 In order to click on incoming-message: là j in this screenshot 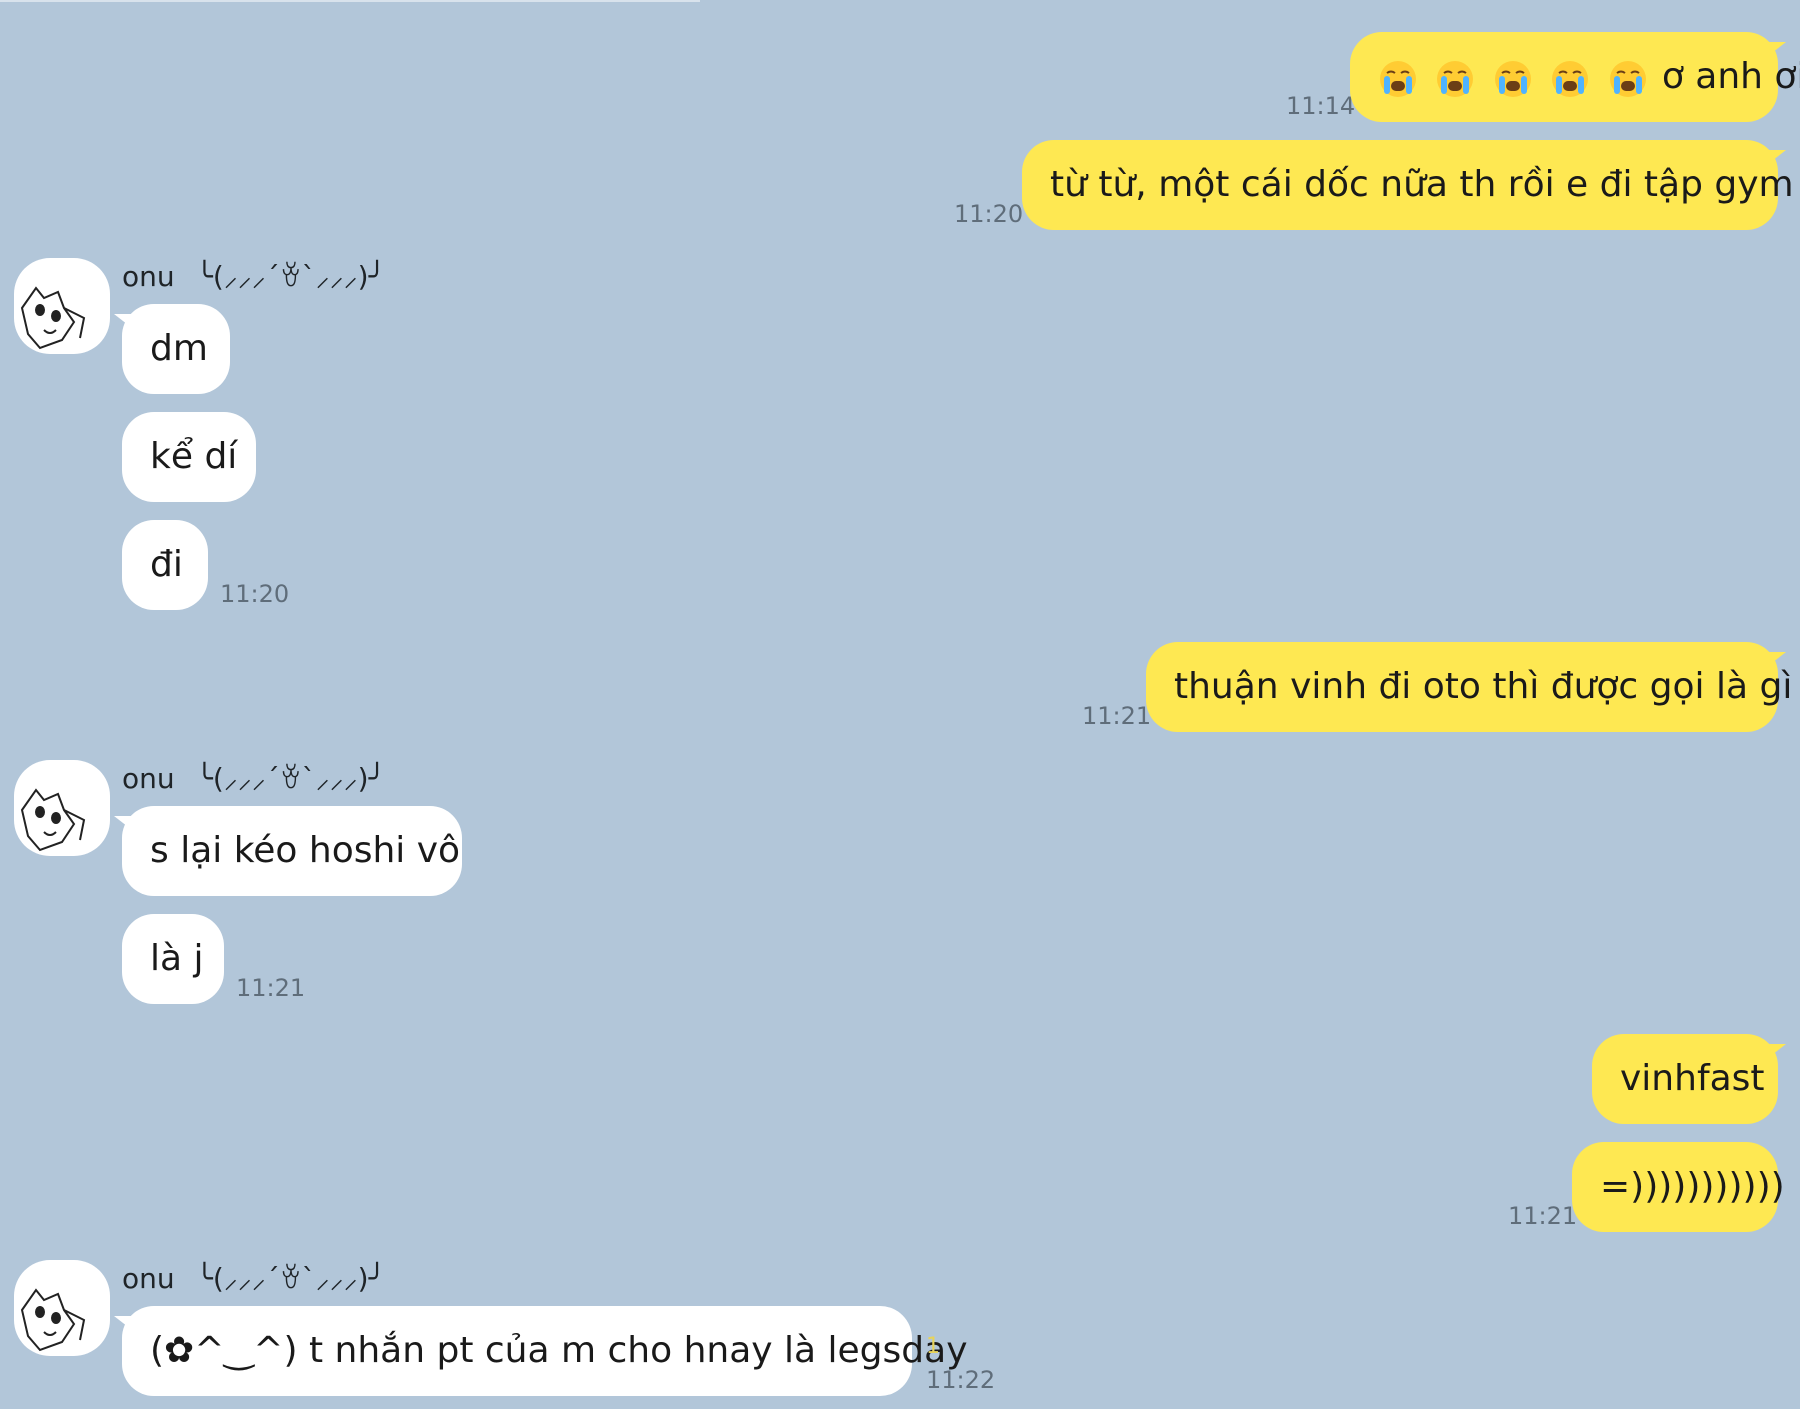, I will do `click(173, 959)`.